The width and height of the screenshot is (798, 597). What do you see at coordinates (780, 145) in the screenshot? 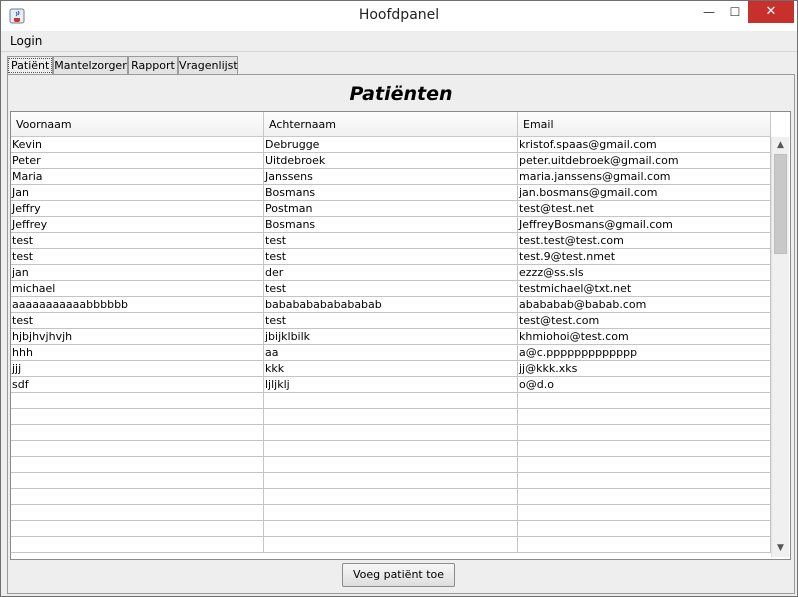
I see `scroll-up-arrow-icon: ▲` at bounding box center [780, 145].